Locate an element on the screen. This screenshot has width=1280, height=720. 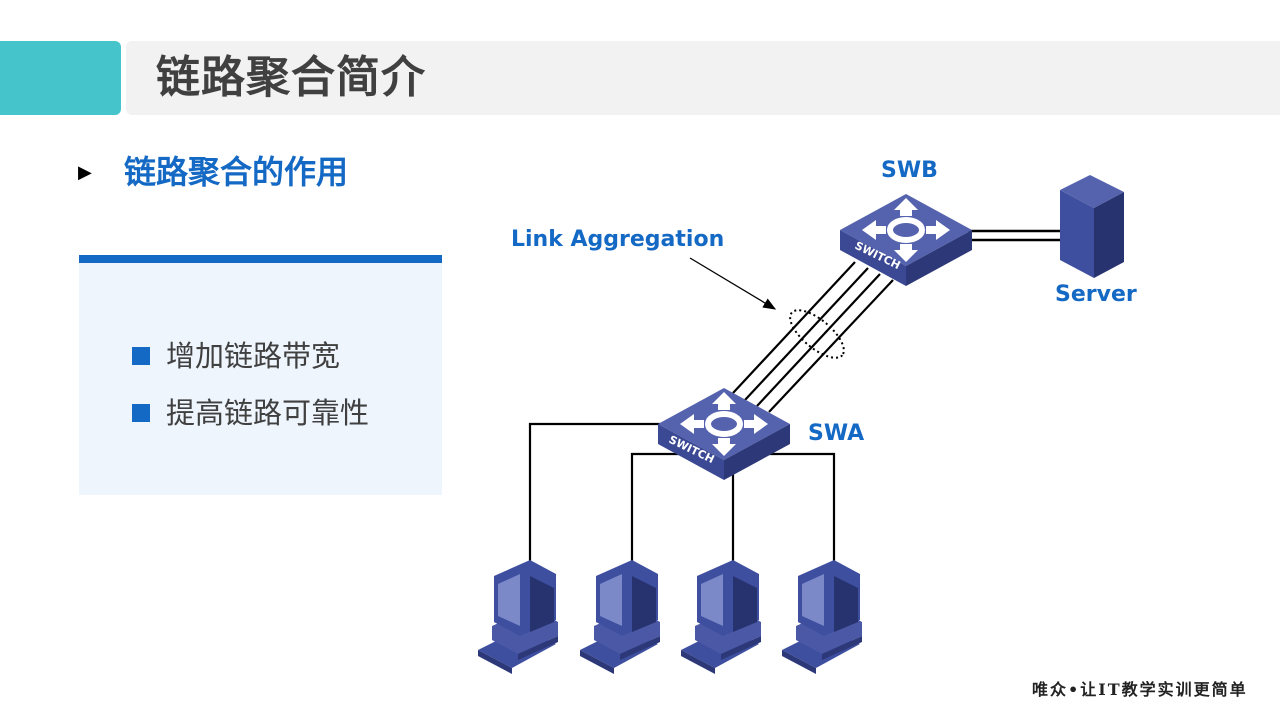
annotation-arrow is located at coordinates (733, 283).